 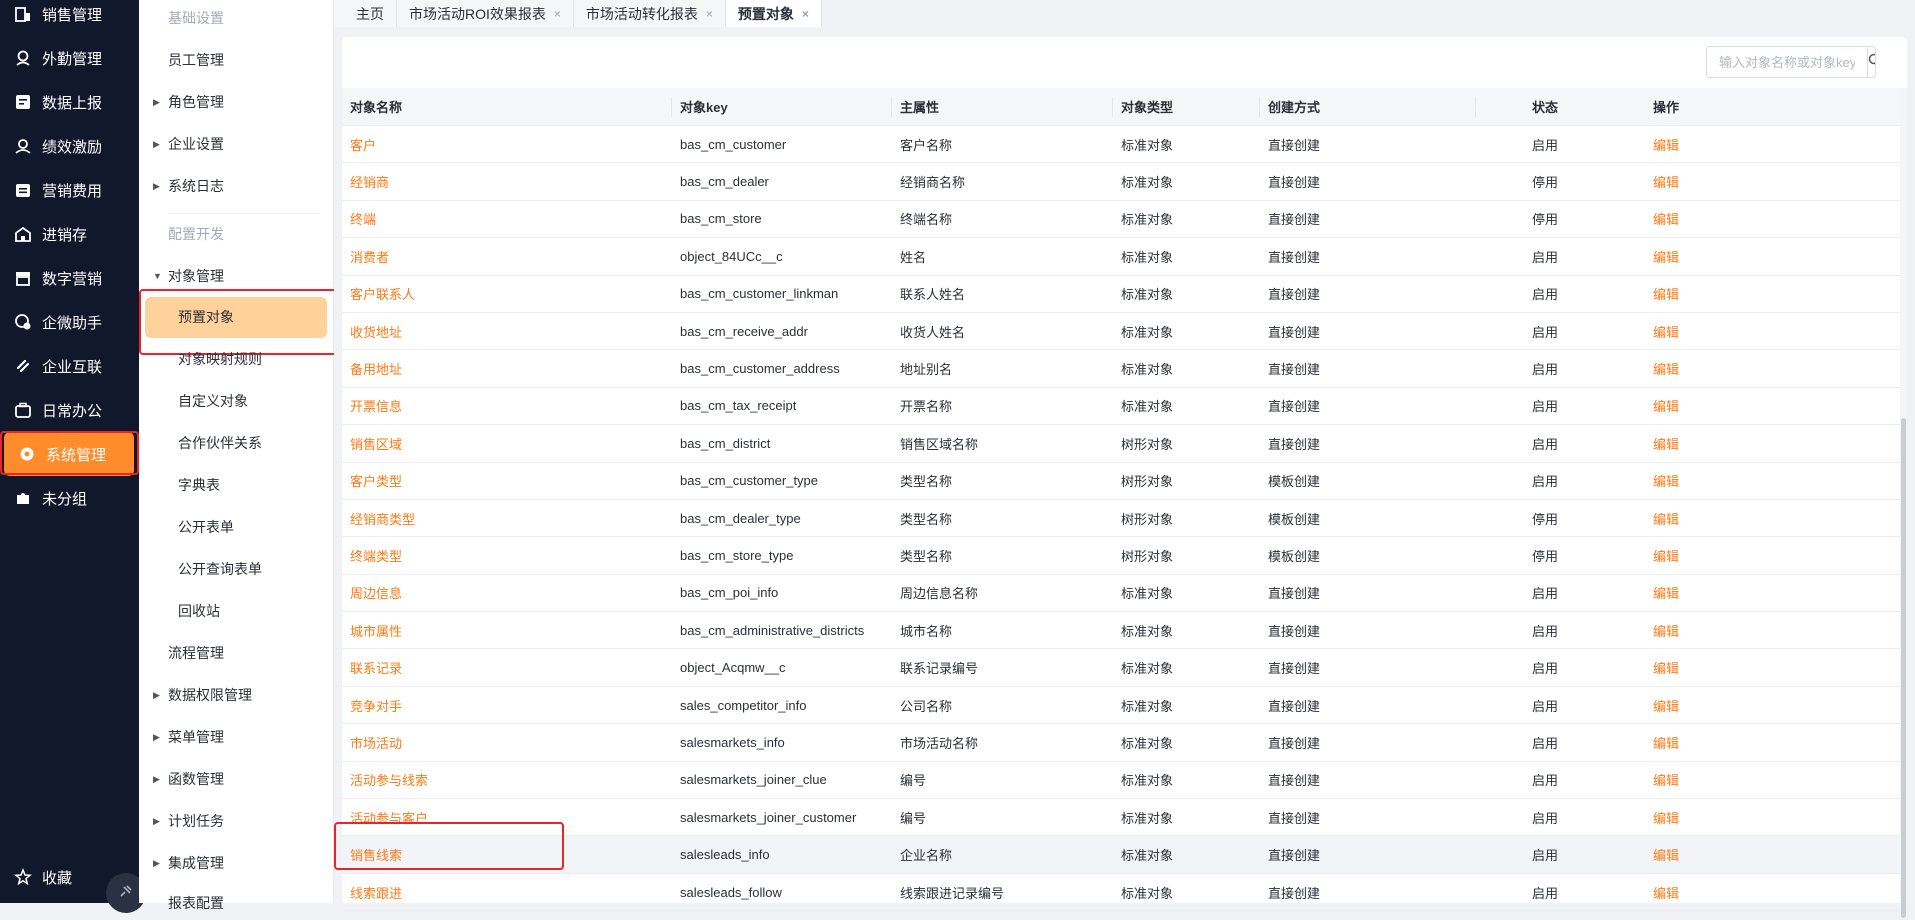 What do you see at coordinates (485, 13) in the screenshot?
I see `tab-roi-report: 市场活动ROI效果报表 ×` at bounding box center [485, 13].